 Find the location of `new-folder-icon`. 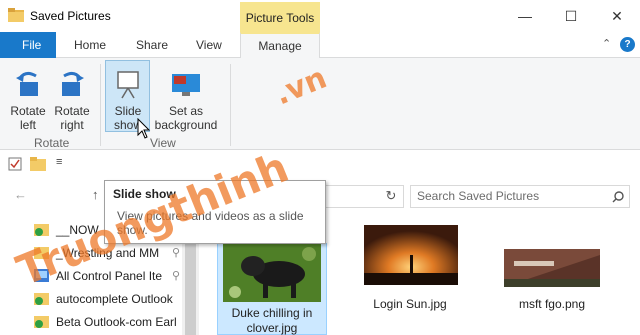

new-folder-icon is located at coordinates (38, 164).